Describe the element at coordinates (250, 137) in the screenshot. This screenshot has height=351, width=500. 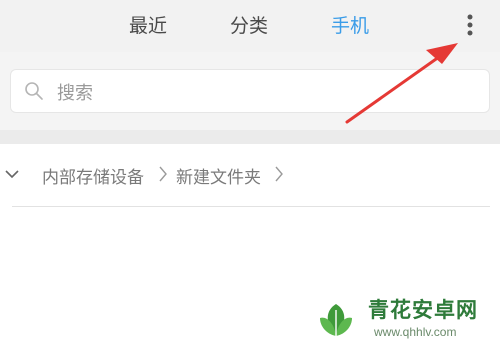
I see `section-divider` at that location.